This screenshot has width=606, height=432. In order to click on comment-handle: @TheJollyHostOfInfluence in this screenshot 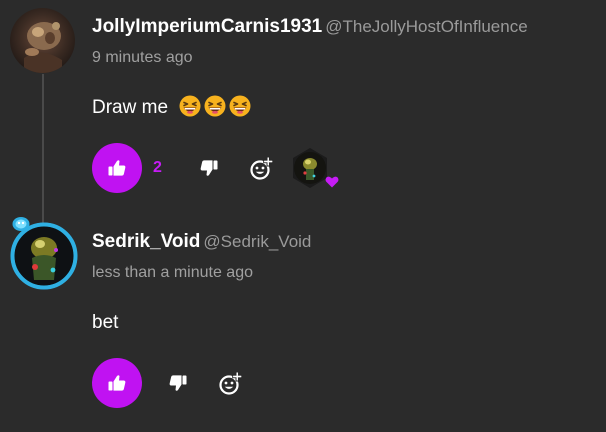, I will do `click(426, 26)`.